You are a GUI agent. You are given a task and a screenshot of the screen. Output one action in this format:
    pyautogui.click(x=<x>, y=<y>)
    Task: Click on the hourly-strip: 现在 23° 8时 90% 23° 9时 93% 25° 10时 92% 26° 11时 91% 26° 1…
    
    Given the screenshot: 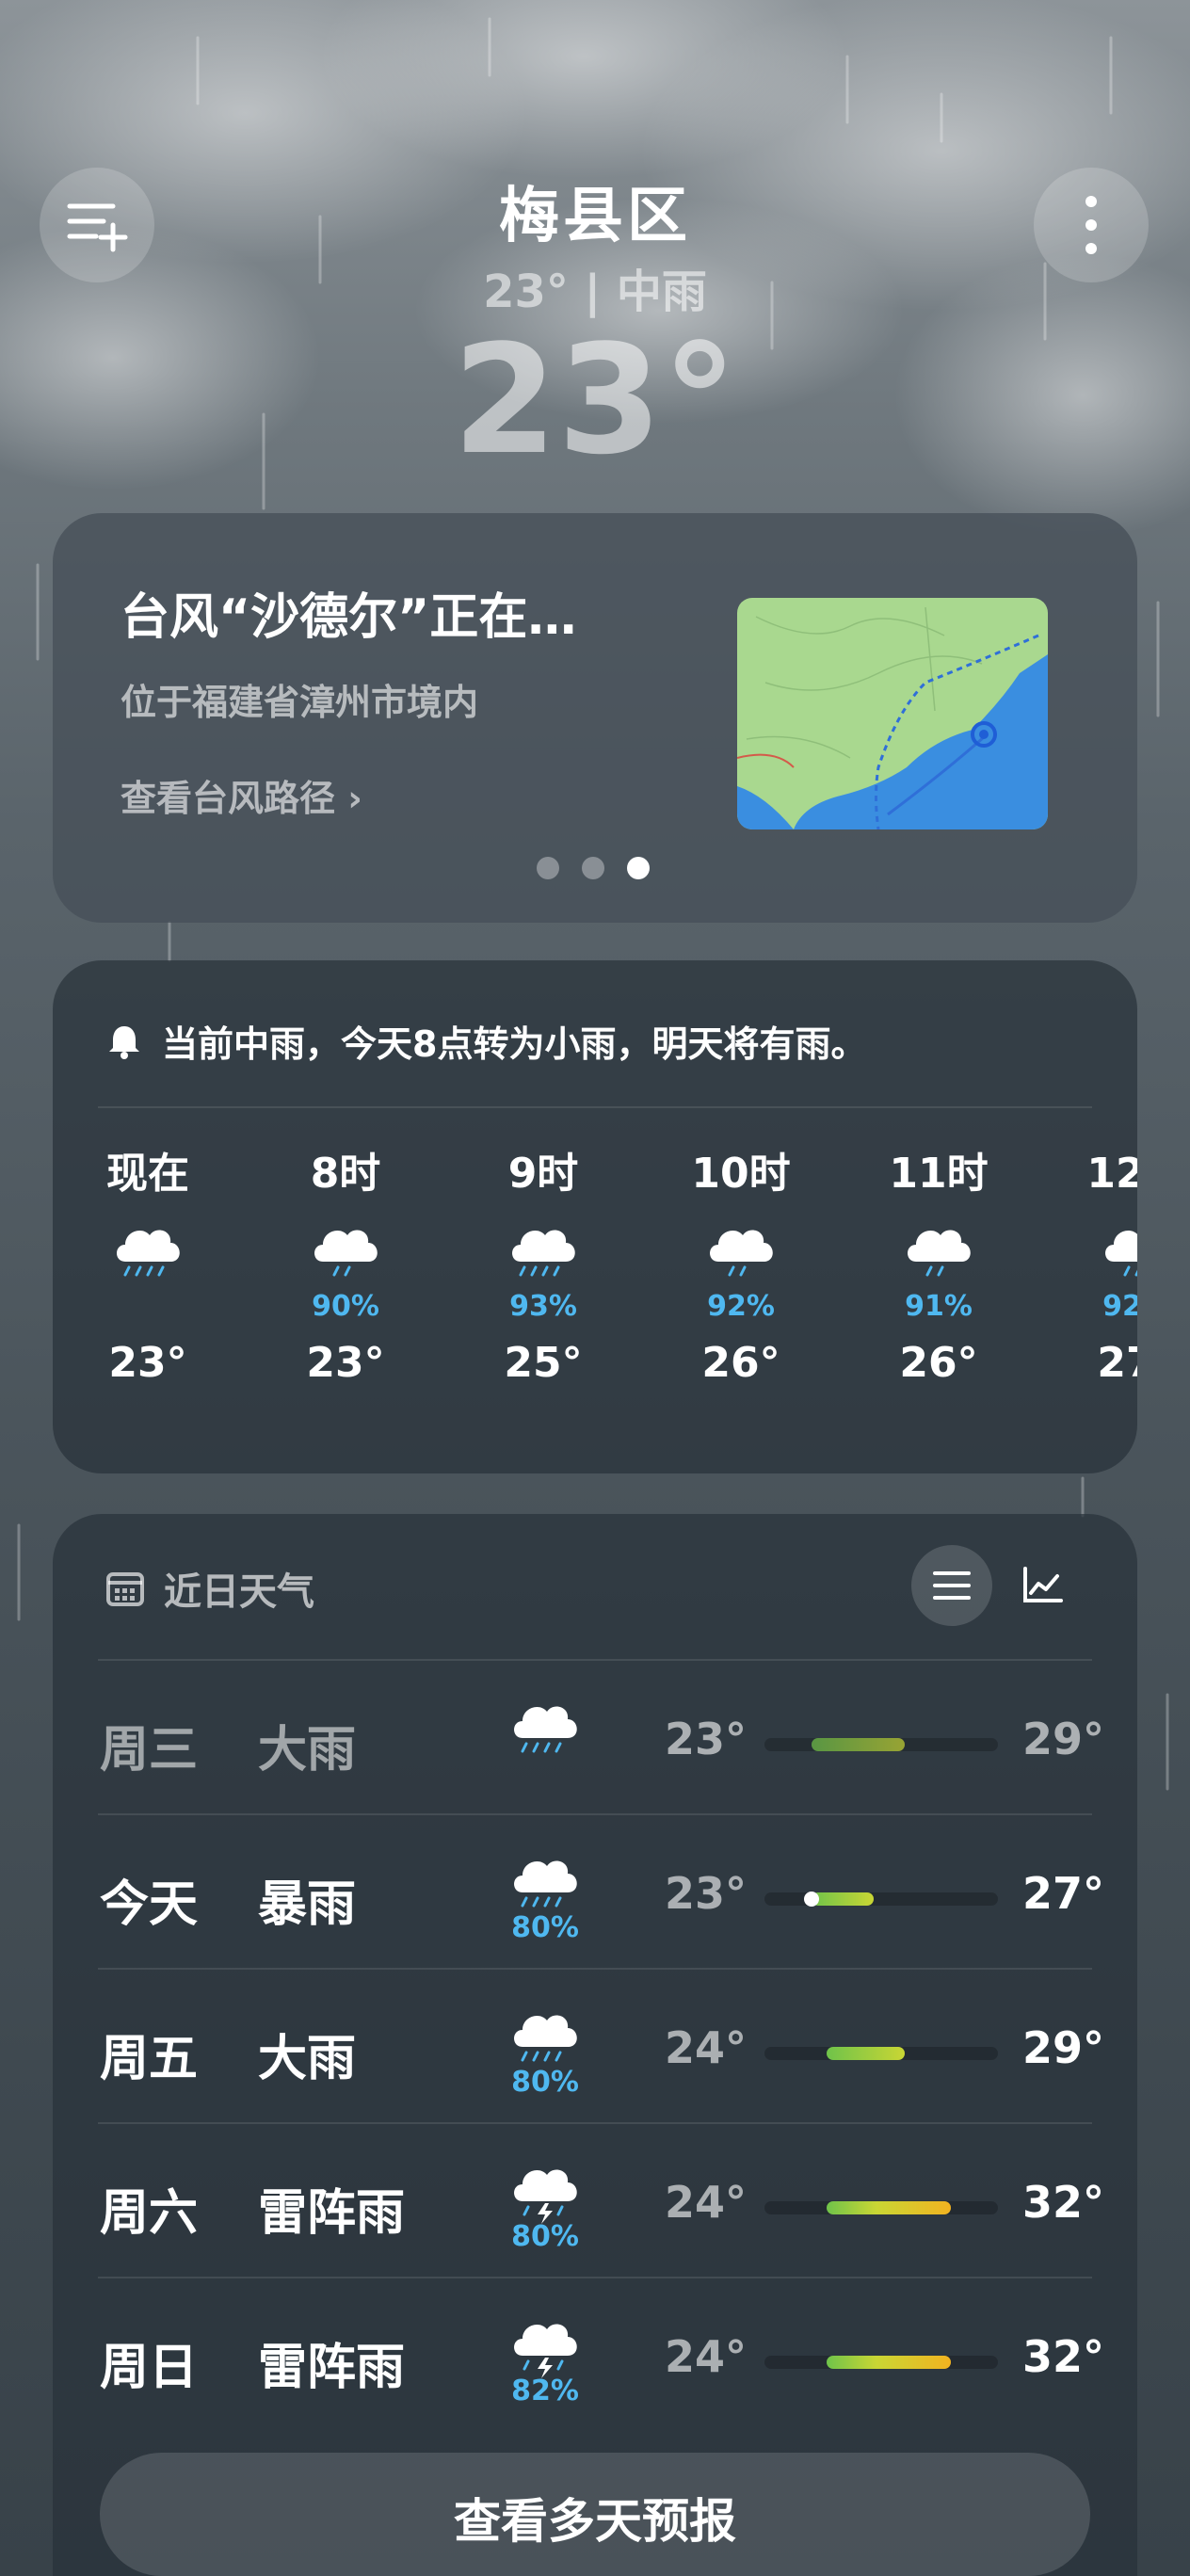 What is the action you would take?
    pyautogui.click(x=595, y=1294)
    